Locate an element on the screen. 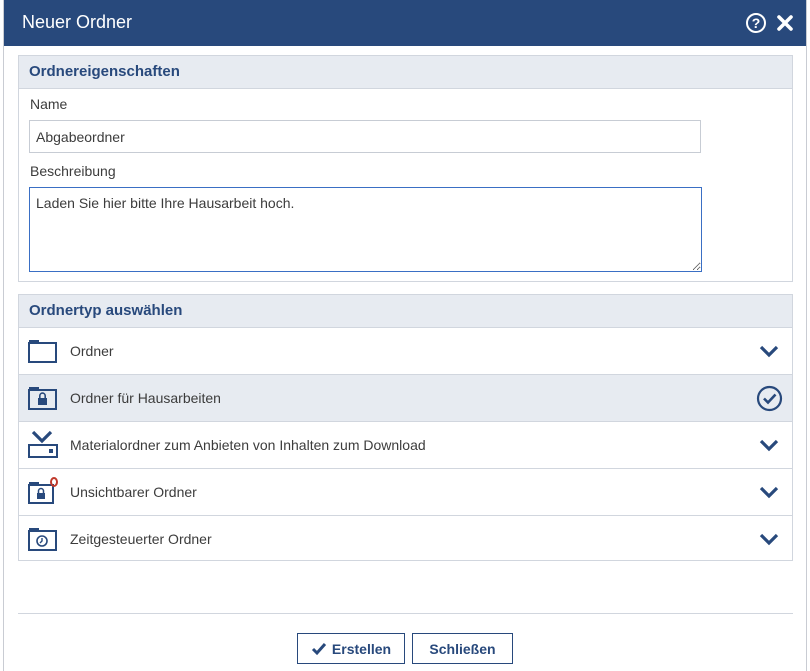 The image size is (810, 671). create-button-label: Erstellen is located at coordinates (361, 648).